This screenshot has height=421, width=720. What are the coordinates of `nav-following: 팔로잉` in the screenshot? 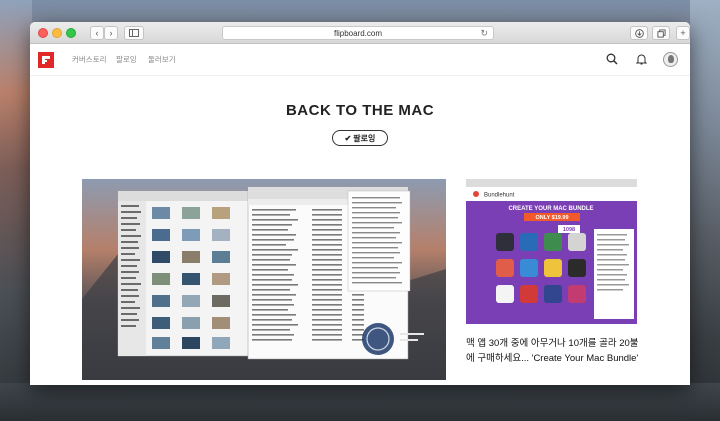 It's located at (126, 59).